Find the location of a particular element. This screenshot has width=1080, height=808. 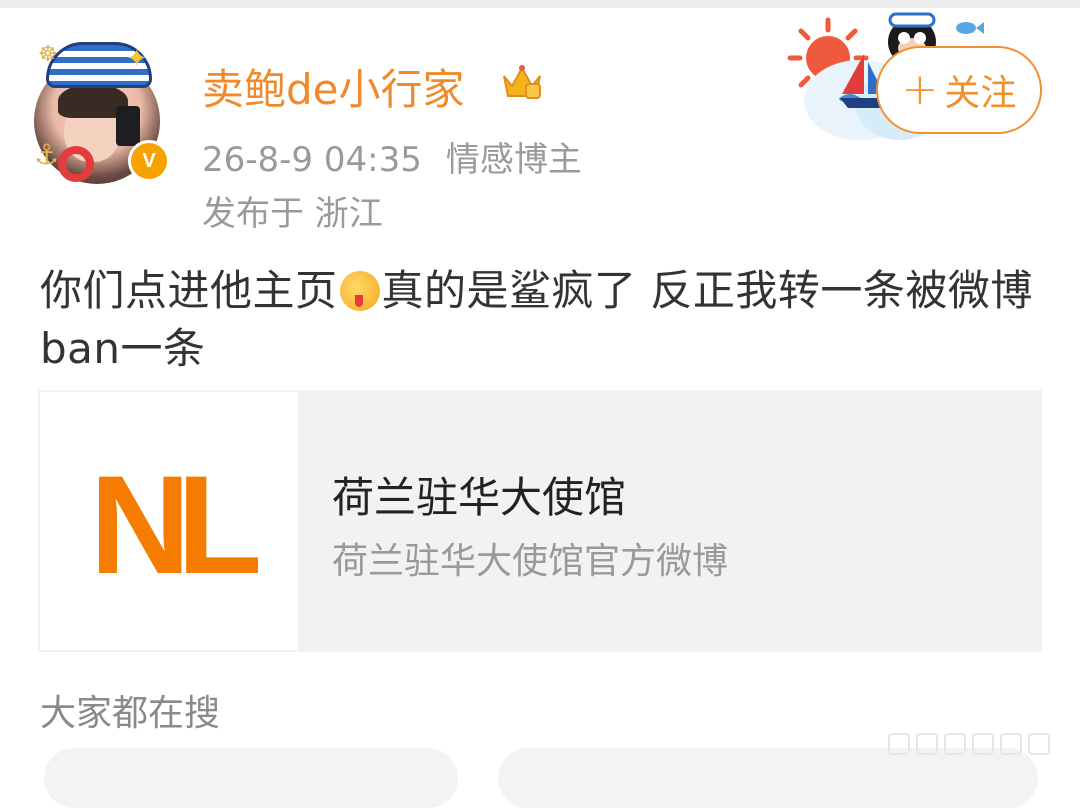

author-avatar: ✦ ☸ ⚓ V is located at coordinates (99, 112).